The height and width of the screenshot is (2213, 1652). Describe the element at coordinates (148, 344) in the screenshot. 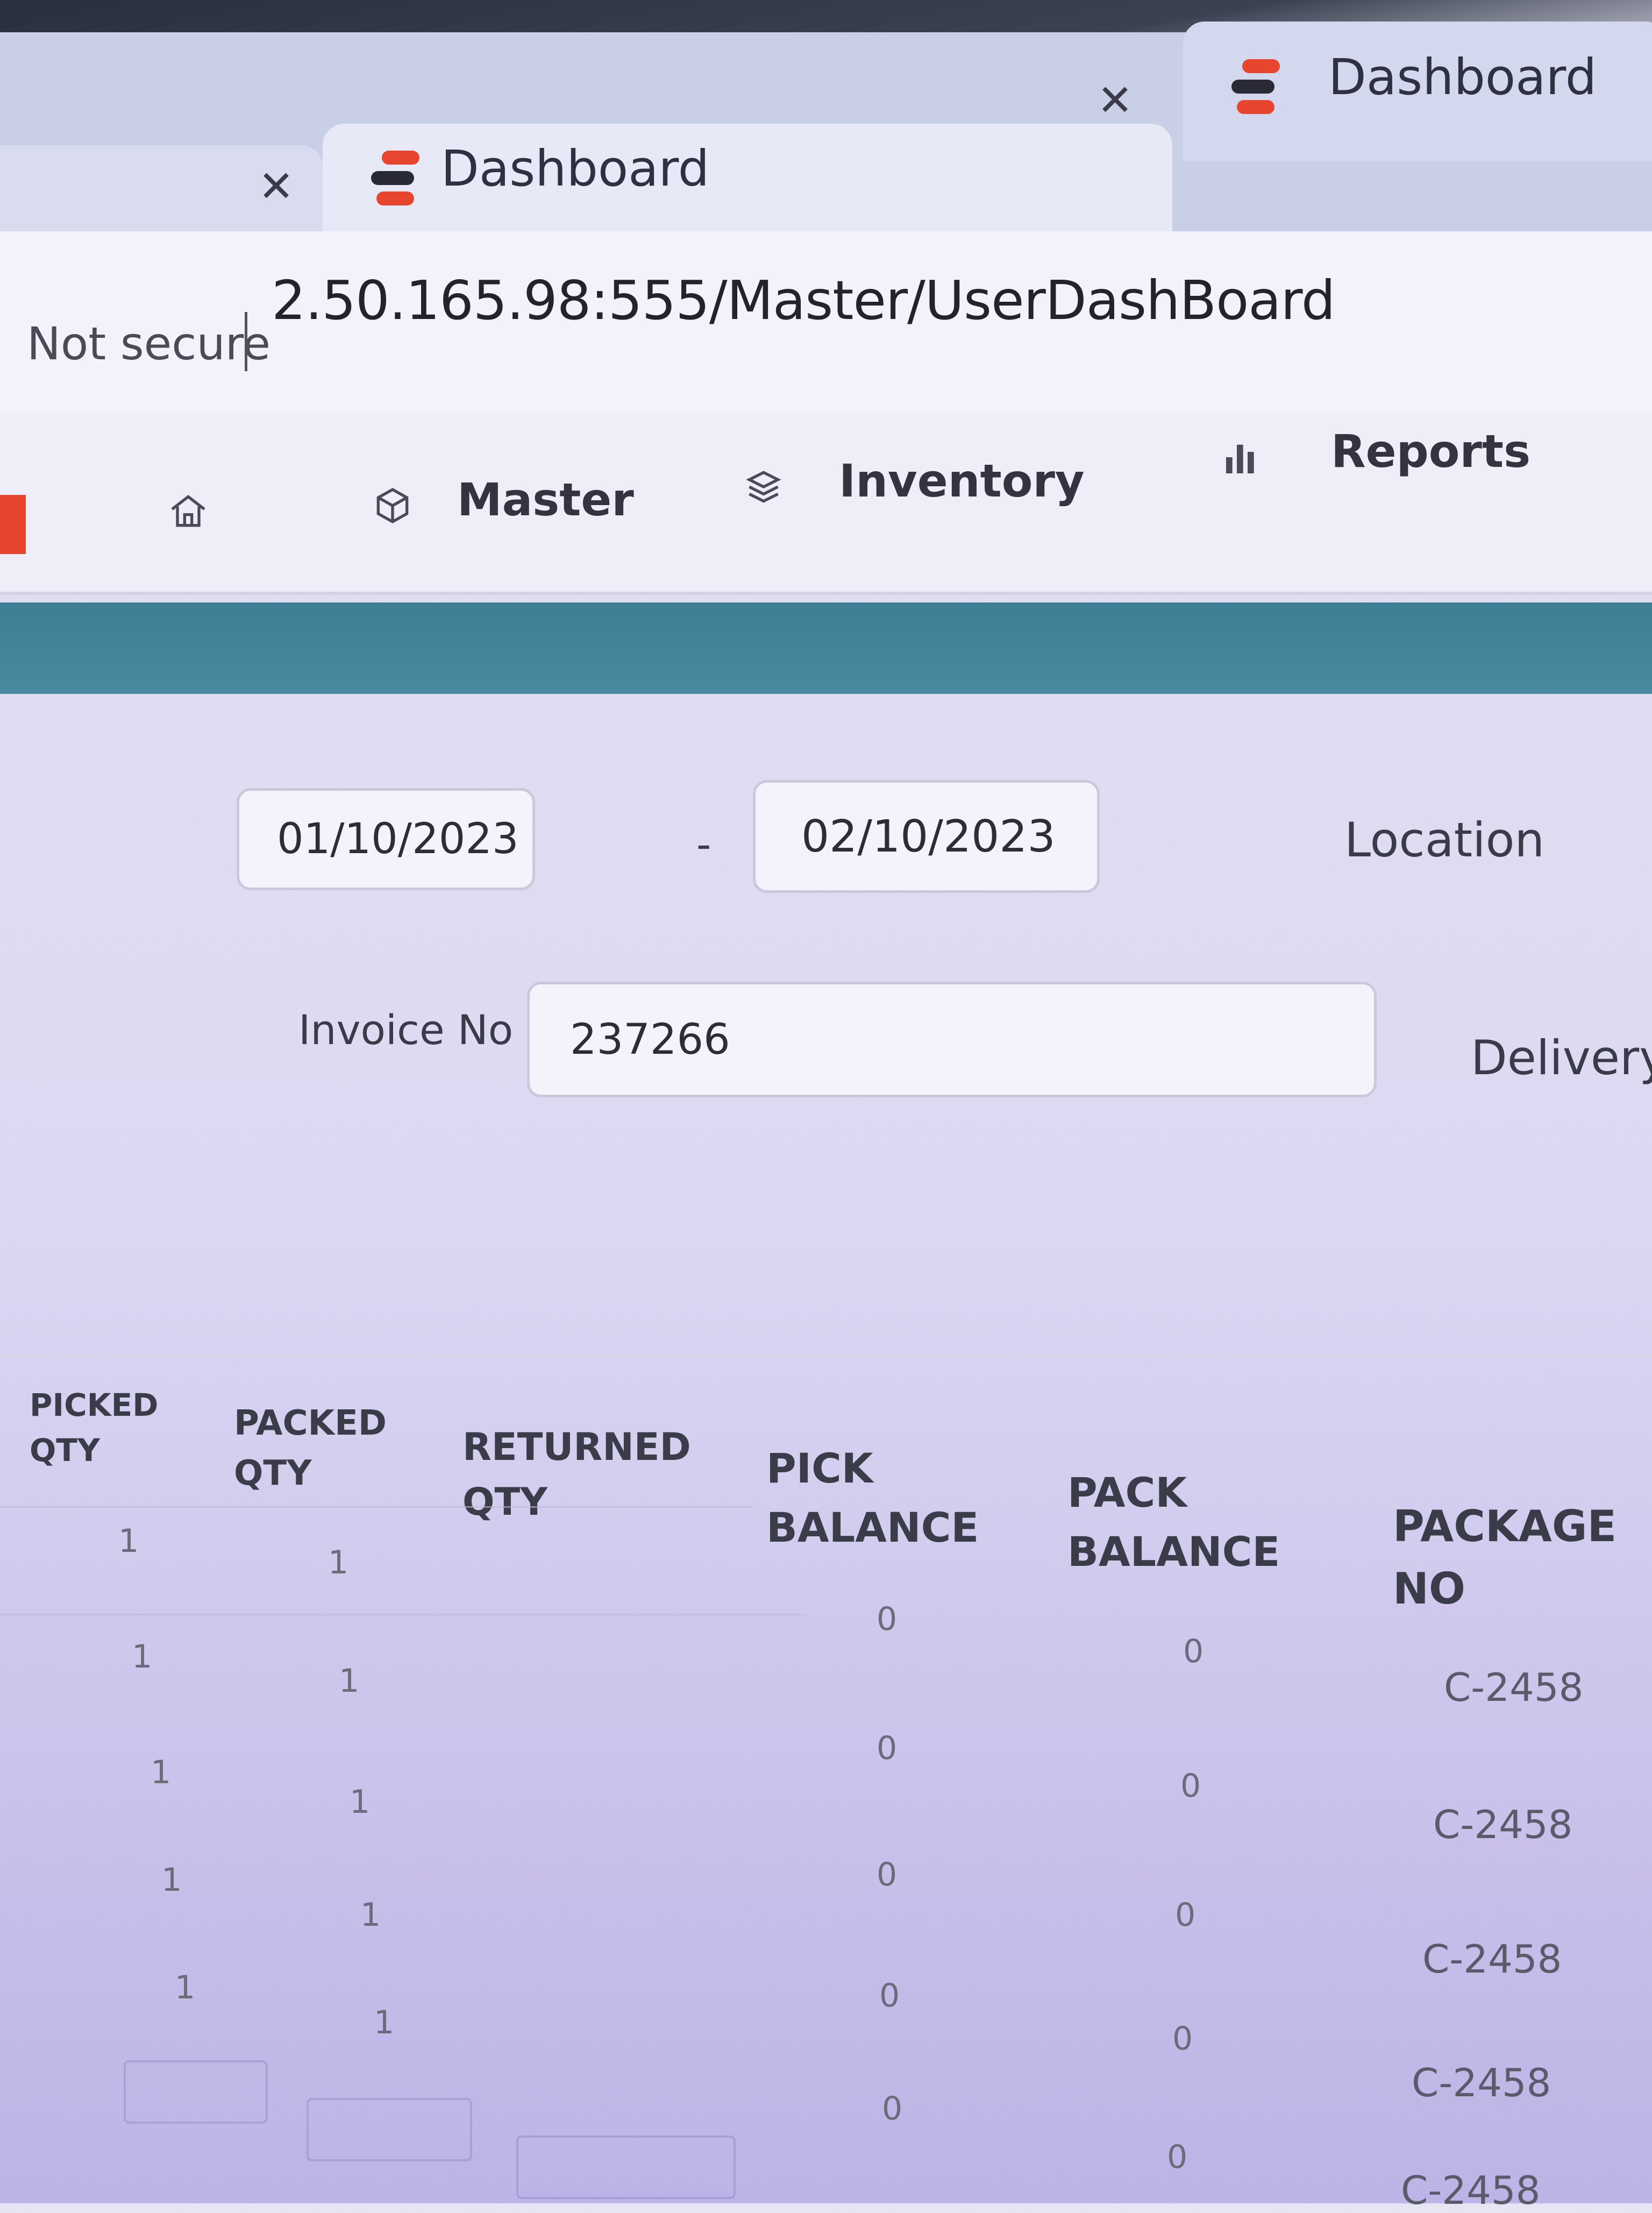

I see `security-status: Not secure` at that location.